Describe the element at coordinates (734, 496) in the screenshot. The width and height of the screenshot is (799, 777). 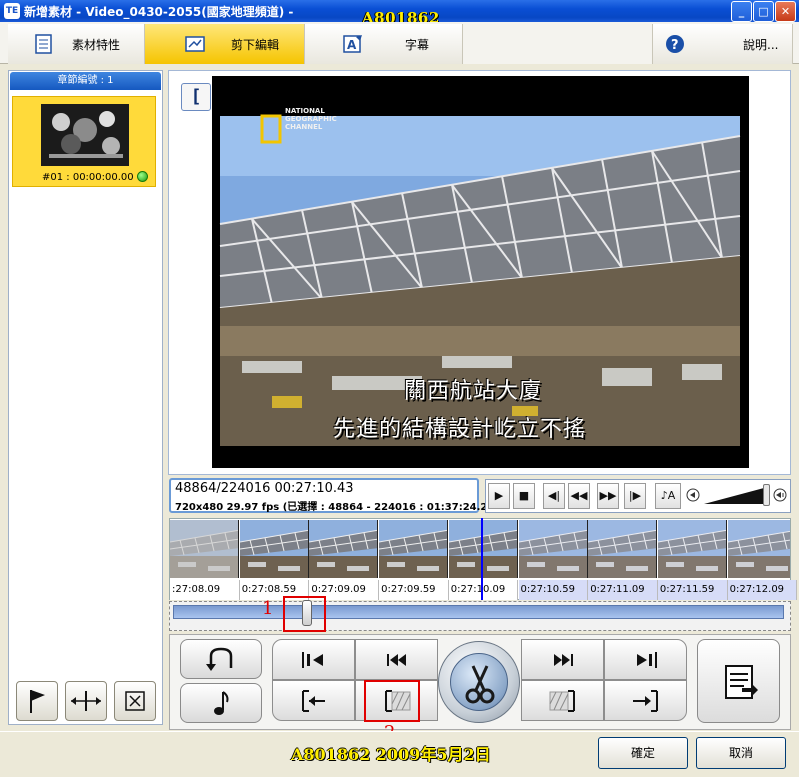
I see `volume-slider-track` at that location.